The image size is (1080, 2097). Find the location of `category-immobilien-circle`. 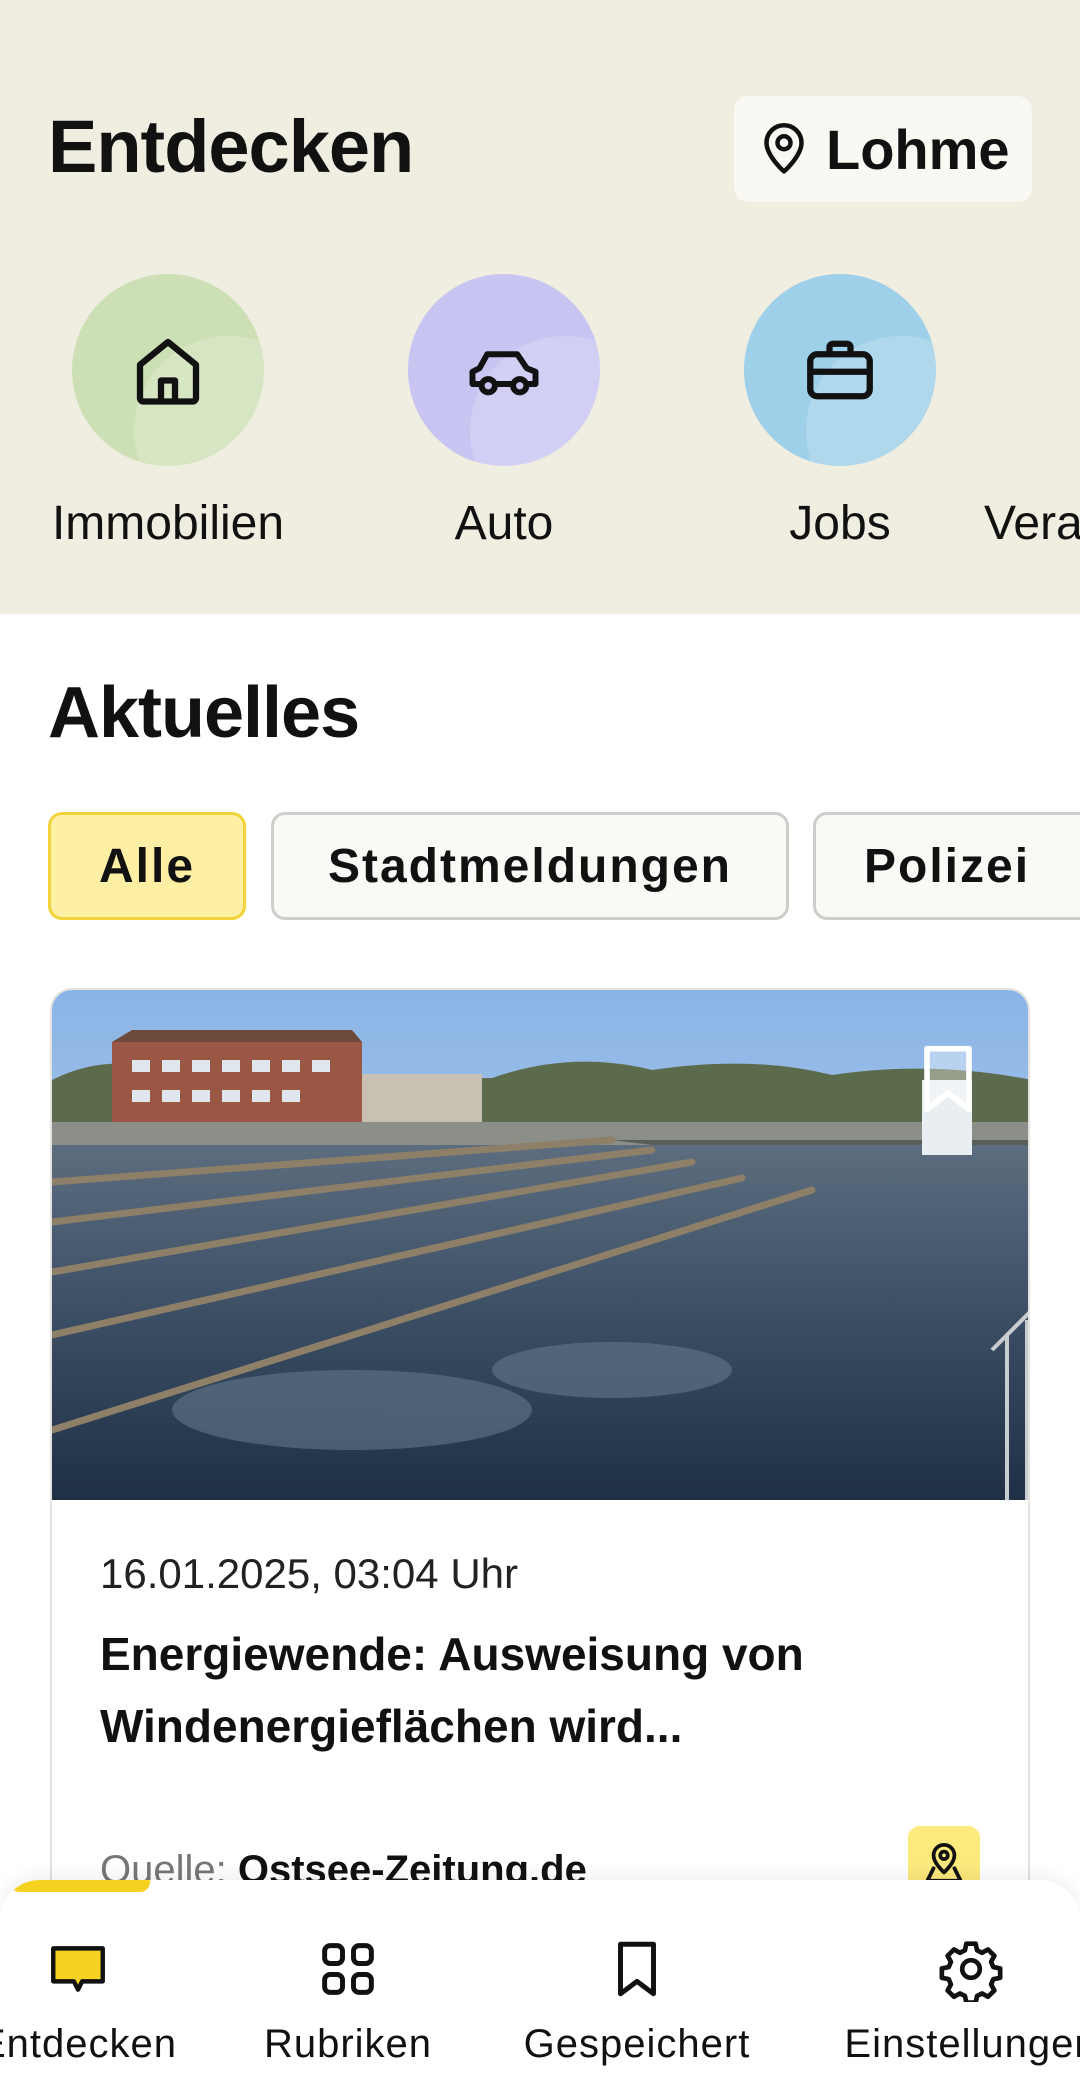

category-immobilien-circle is located at coordinates (168, 370).